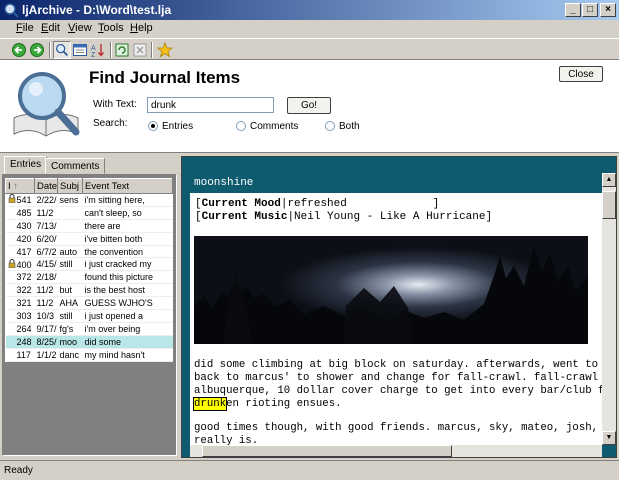  Describe the element at coordinates (46, 226) in the screenshot. I see `entry-date-cell: 7/13/` at that location.